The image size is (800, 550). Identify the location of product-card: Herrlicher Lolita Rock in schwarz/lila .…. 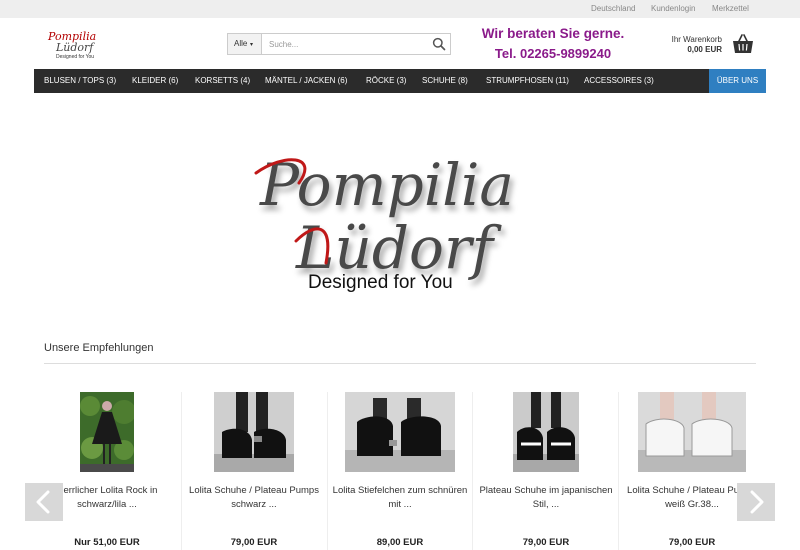
(107, 471).